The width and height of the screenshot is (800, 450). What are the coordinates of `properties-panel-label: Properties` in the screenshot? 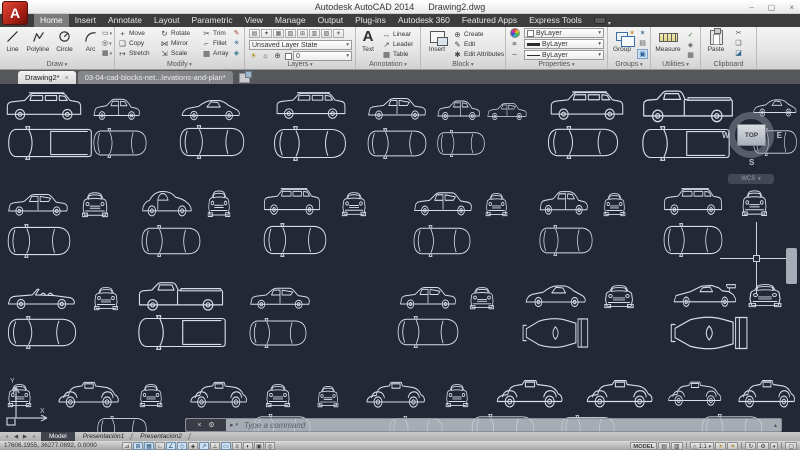 It's located at (556, 64).